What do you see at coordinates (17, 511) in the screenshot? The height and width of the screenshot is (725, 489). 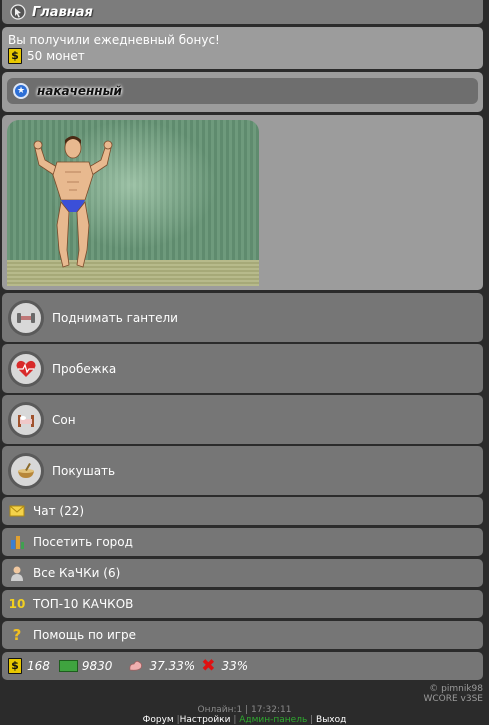 I see `envelope-icon` at bounding box center [17, 511].